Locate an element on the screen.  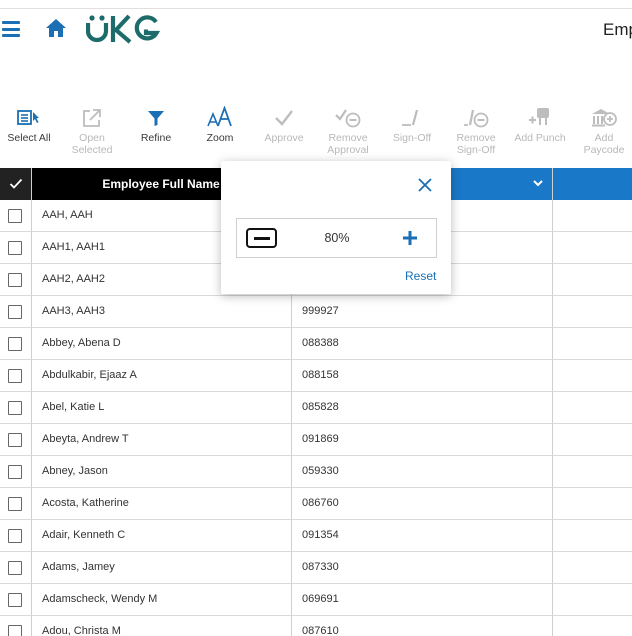
employee-name: Abney, Jason is located at coordinates (75, 471).